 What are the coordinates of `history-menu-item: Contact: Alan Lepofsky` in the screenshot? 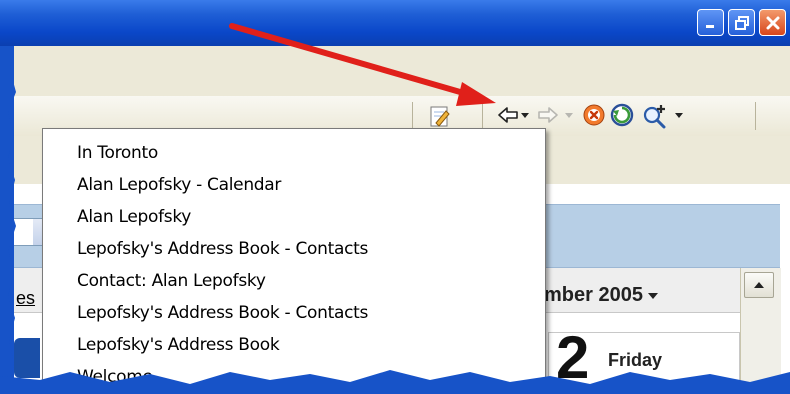 It's located at (171, 281).